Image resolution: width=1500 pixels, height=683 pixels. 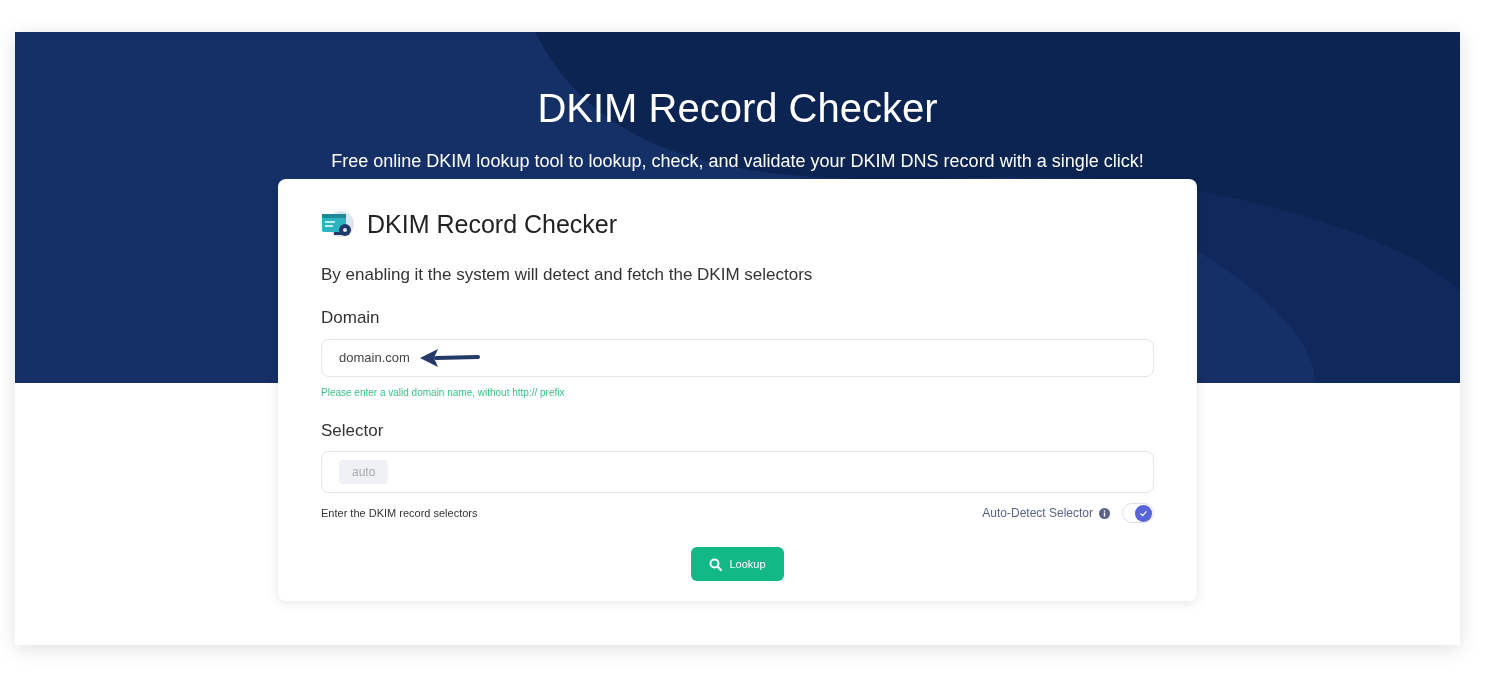 What do you see at coordinates (338, 224) in the screenshot?
I see `card-key-icon` at bounding box center [338, 224].